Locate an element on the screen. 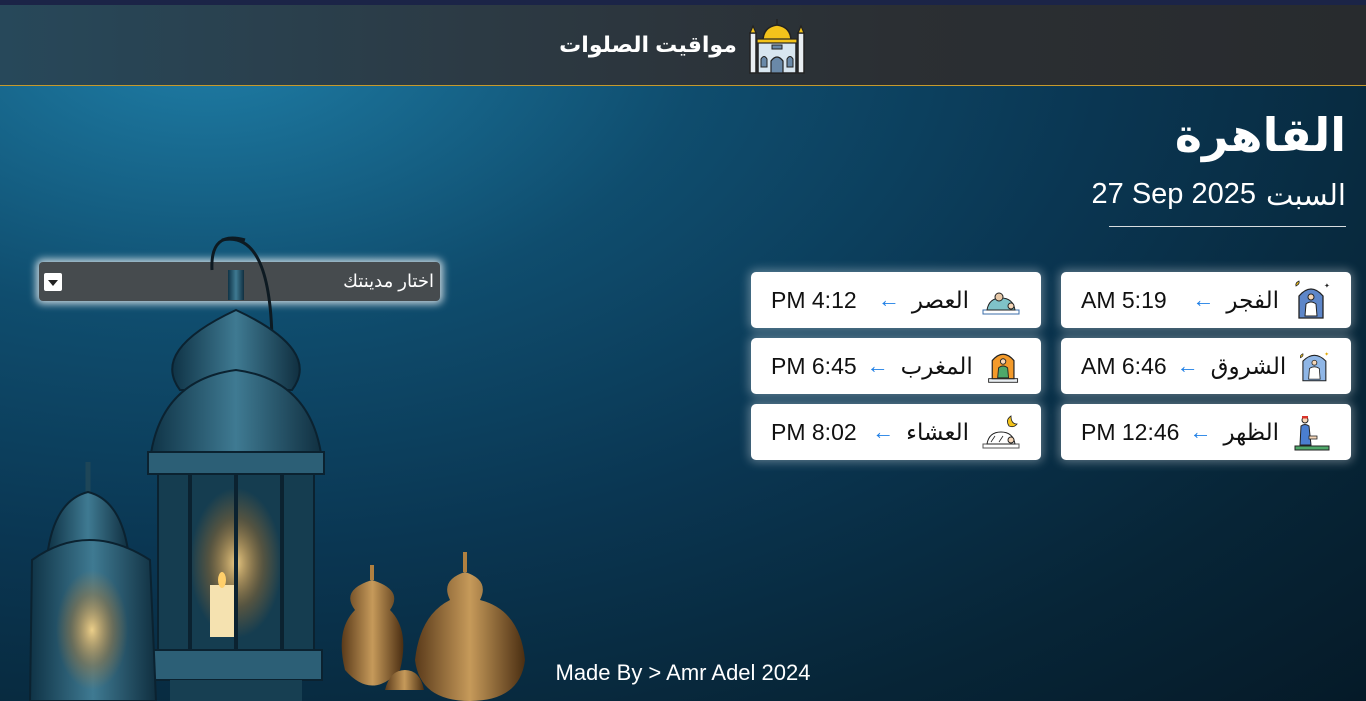 The image size is (1366, 701). date-text: 27 Sep 2025 is located at coordinates (1173, 194).